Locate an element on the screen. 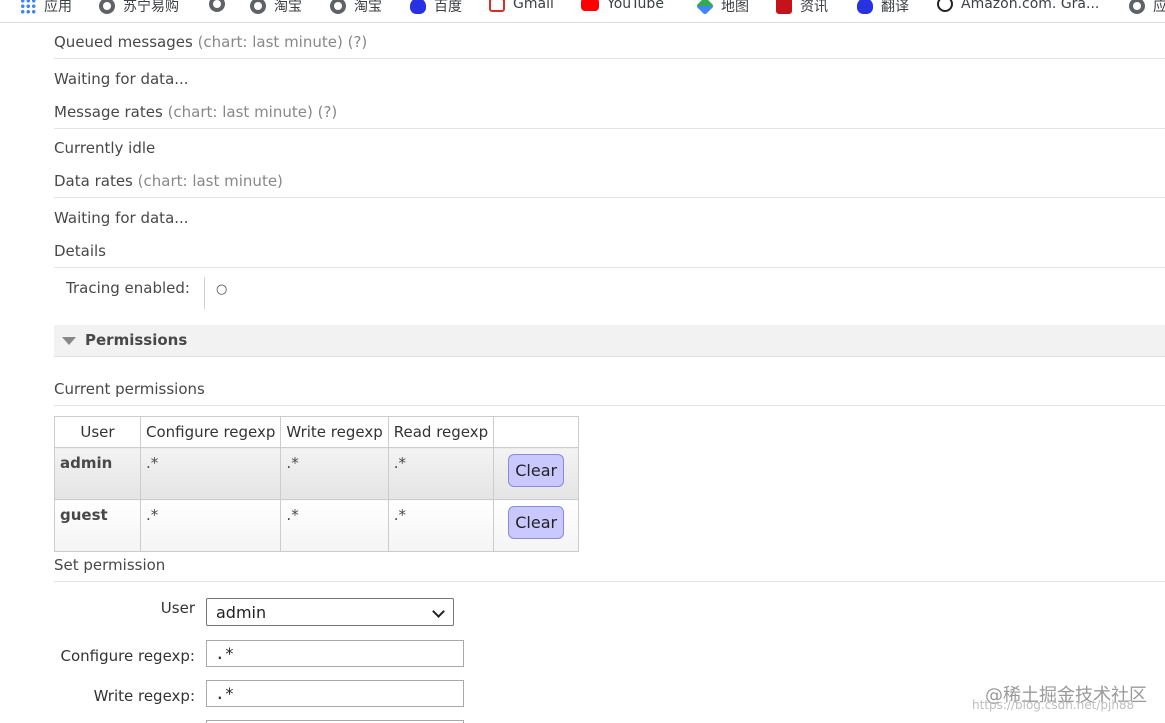  bookmark-apps: 应用 is located at coordinates (46, 8).